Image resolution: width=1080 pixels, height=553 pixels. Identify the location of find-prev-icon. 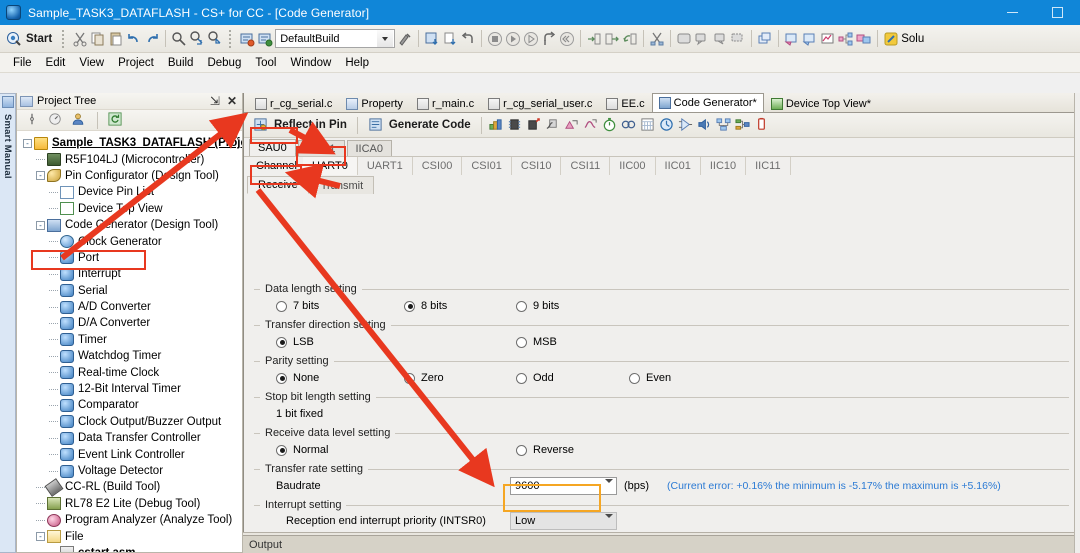
(215, 38).